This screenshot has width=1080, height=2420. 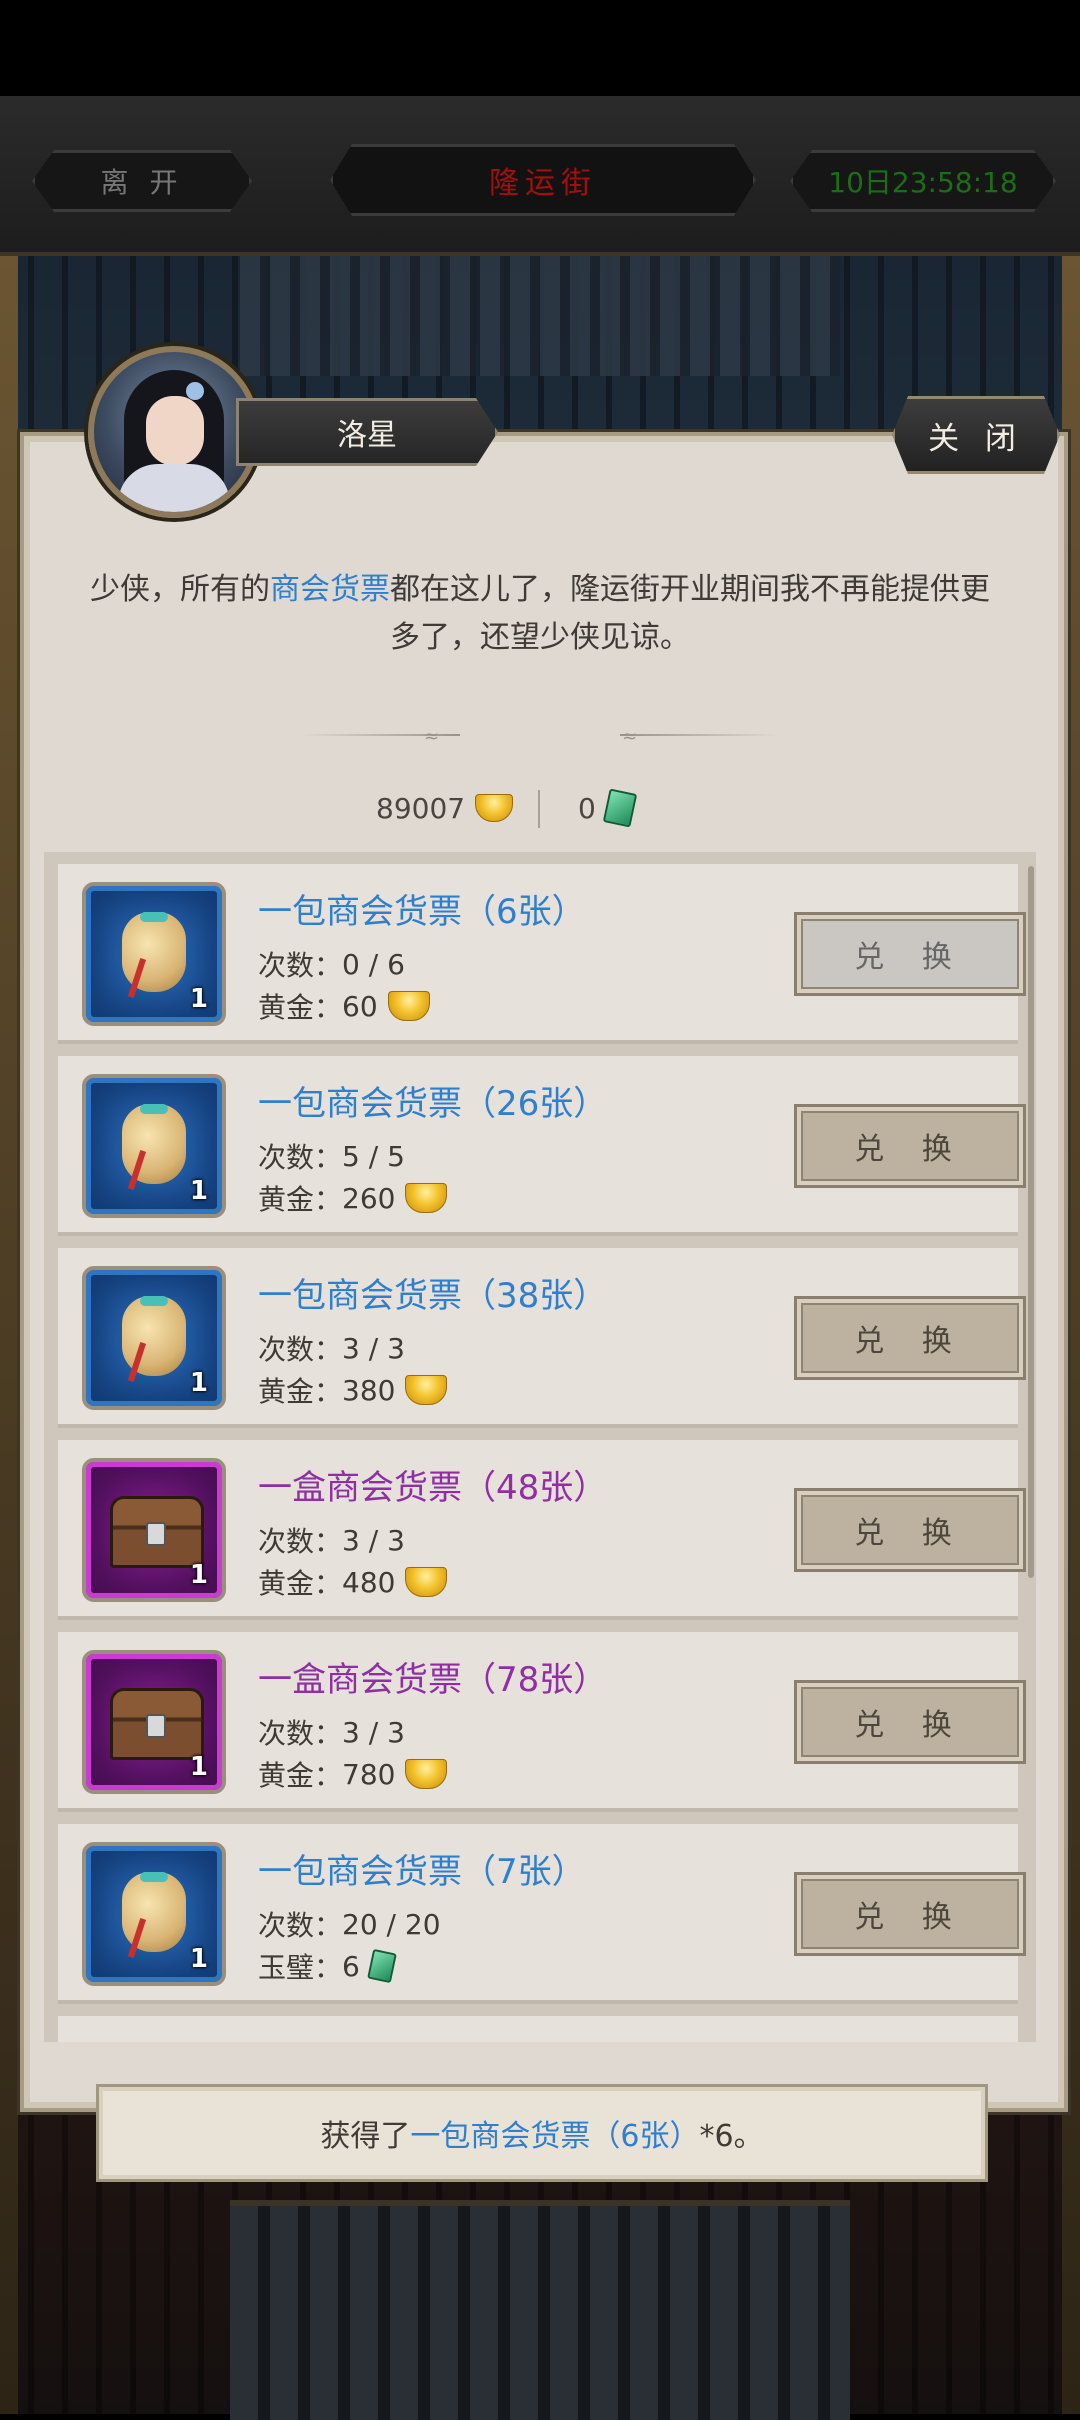 What do you see at coordinates (9, 1335) in the screenshot?
I see `left-pillar` at bounding box center [9, 1335].